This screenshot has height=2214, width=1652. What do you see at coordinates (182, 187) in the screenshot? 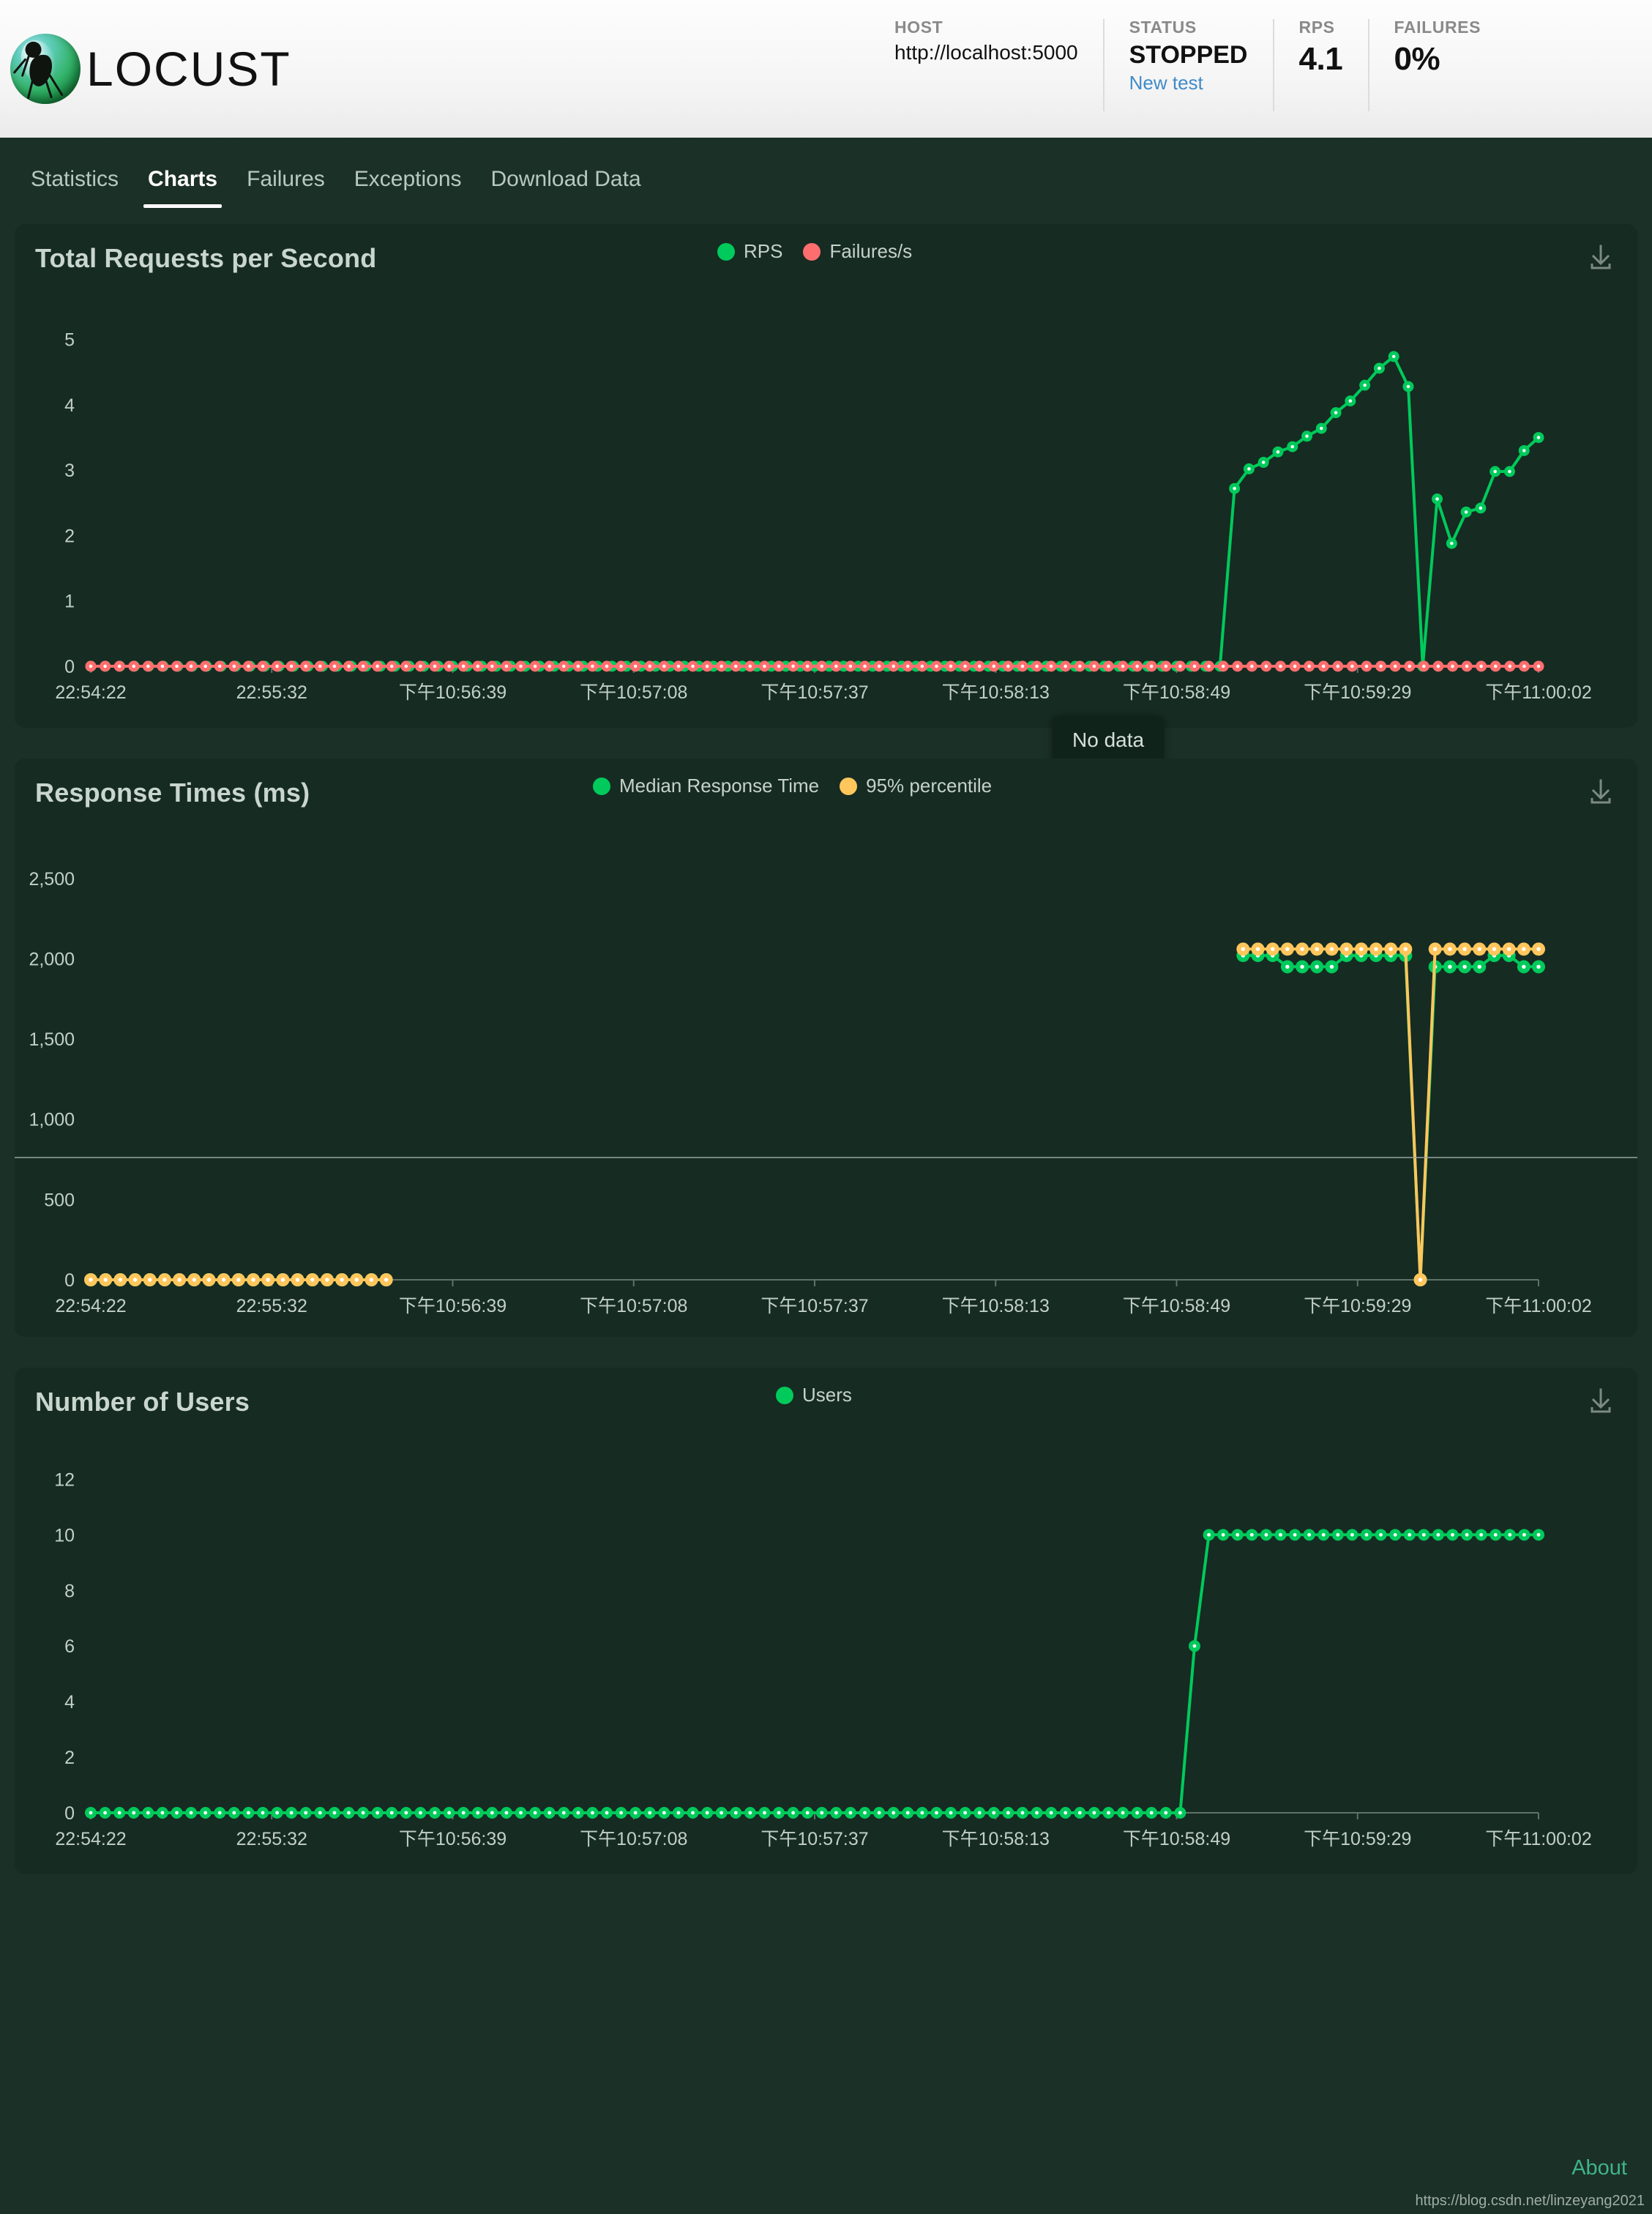
I see `tab-charts: Charts` at bounding box center [182, 187].